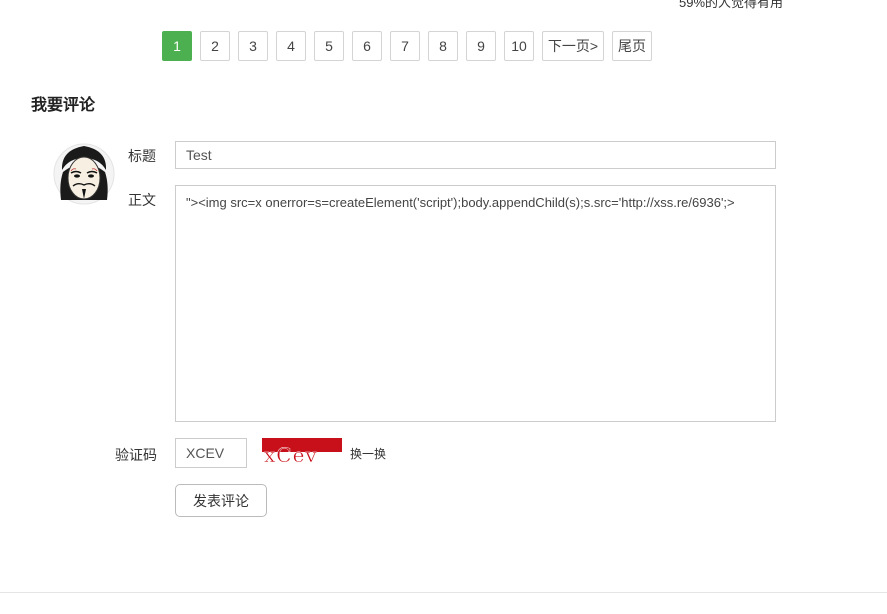 Image resolution: width=887 pixels, height=614 pixels. I want to click on bottom-divider, so click(443, 592).